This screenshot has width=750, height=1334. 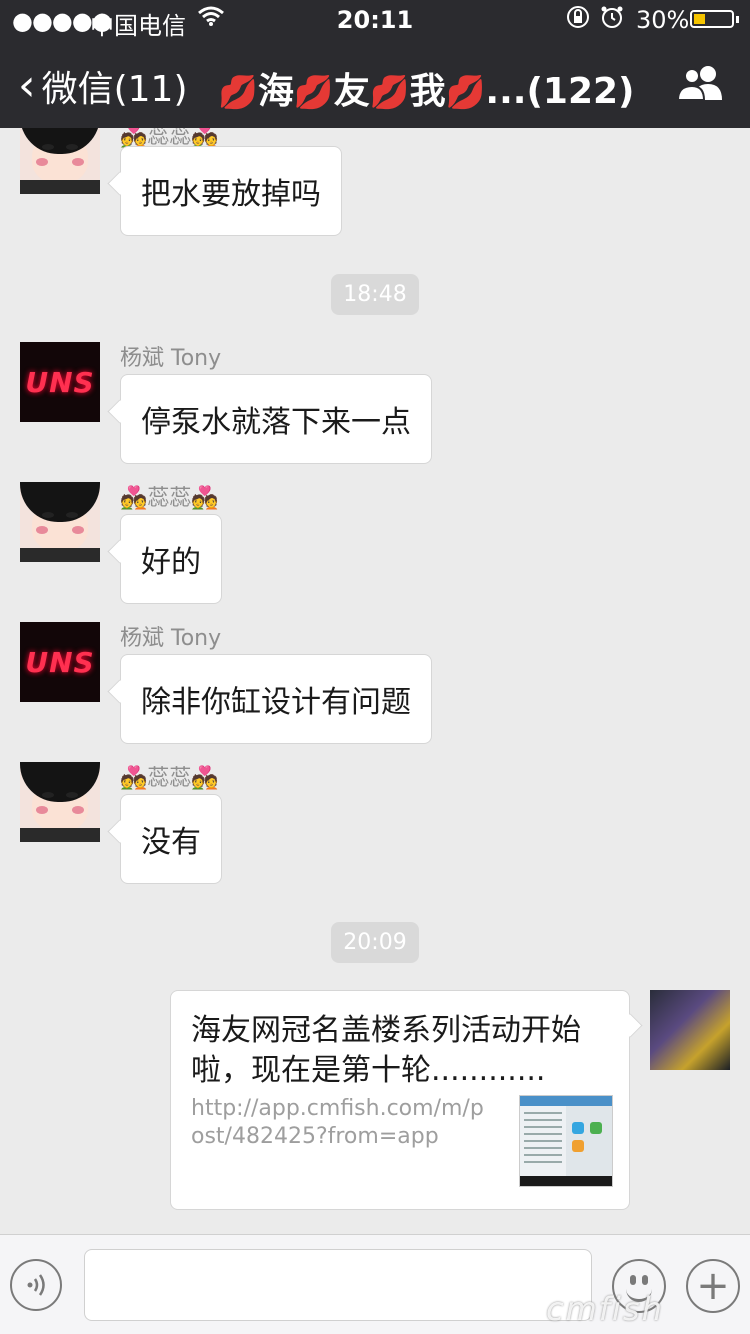 I want to click on title-part: 友, so click(x=351, y=91).